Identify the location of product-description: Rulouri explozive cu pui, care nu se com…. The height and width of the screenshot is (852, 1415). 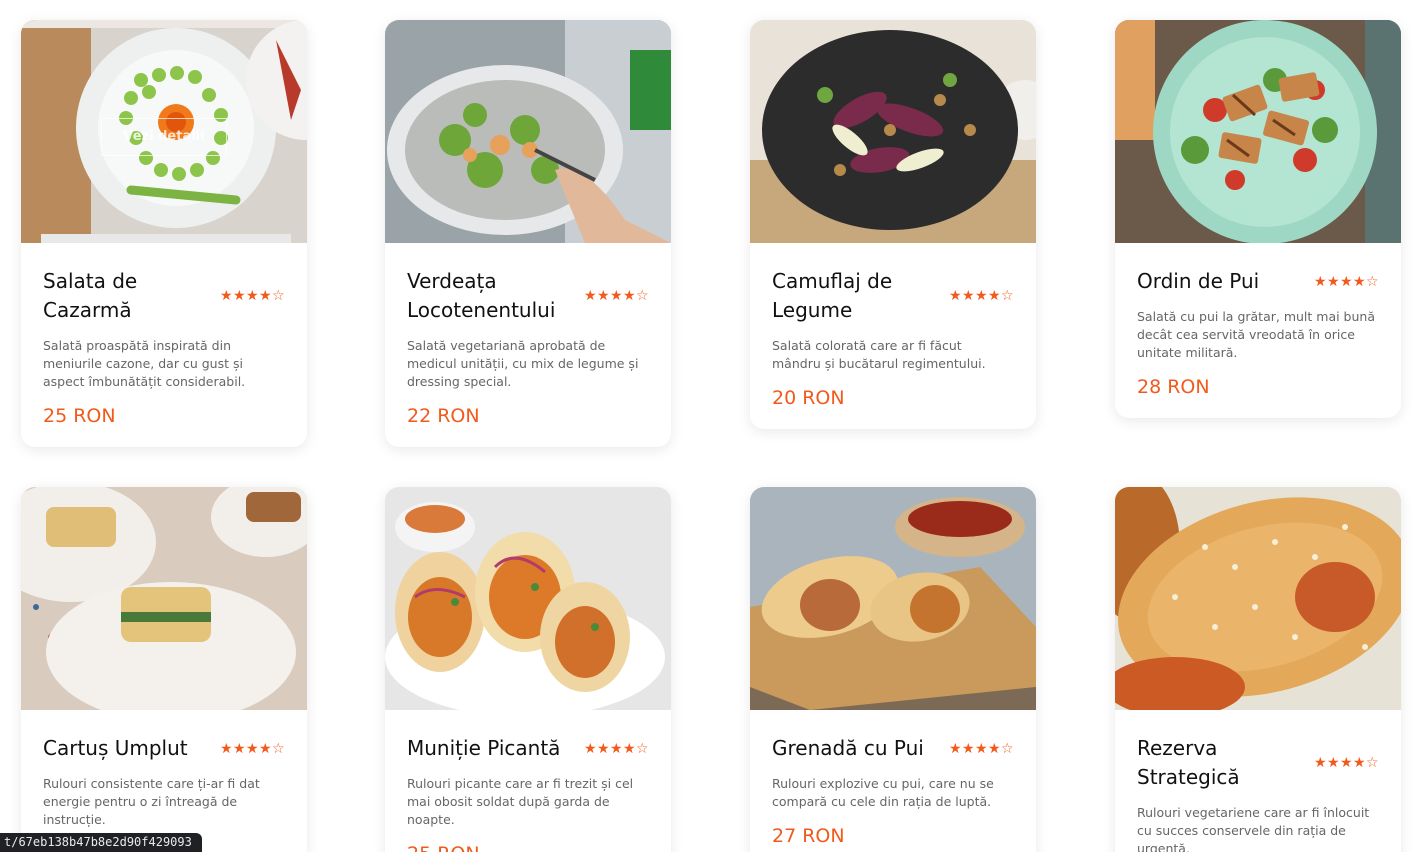
(883, 792).